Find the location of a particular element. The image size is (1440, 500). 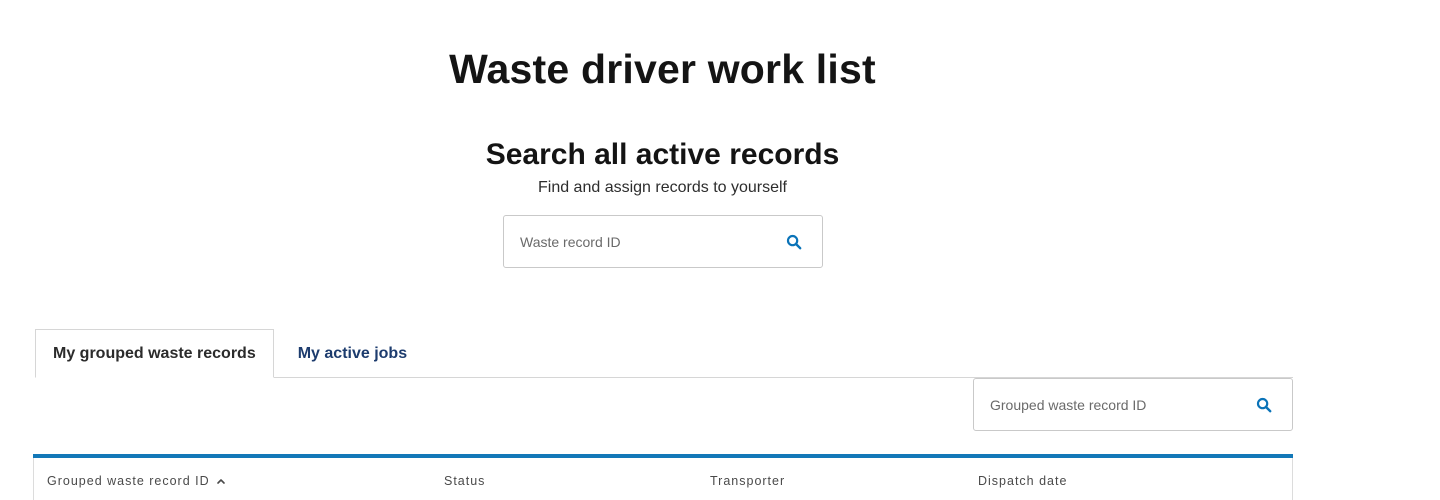

column-header-transporter: Transporter is located at coordinates (747, 481).